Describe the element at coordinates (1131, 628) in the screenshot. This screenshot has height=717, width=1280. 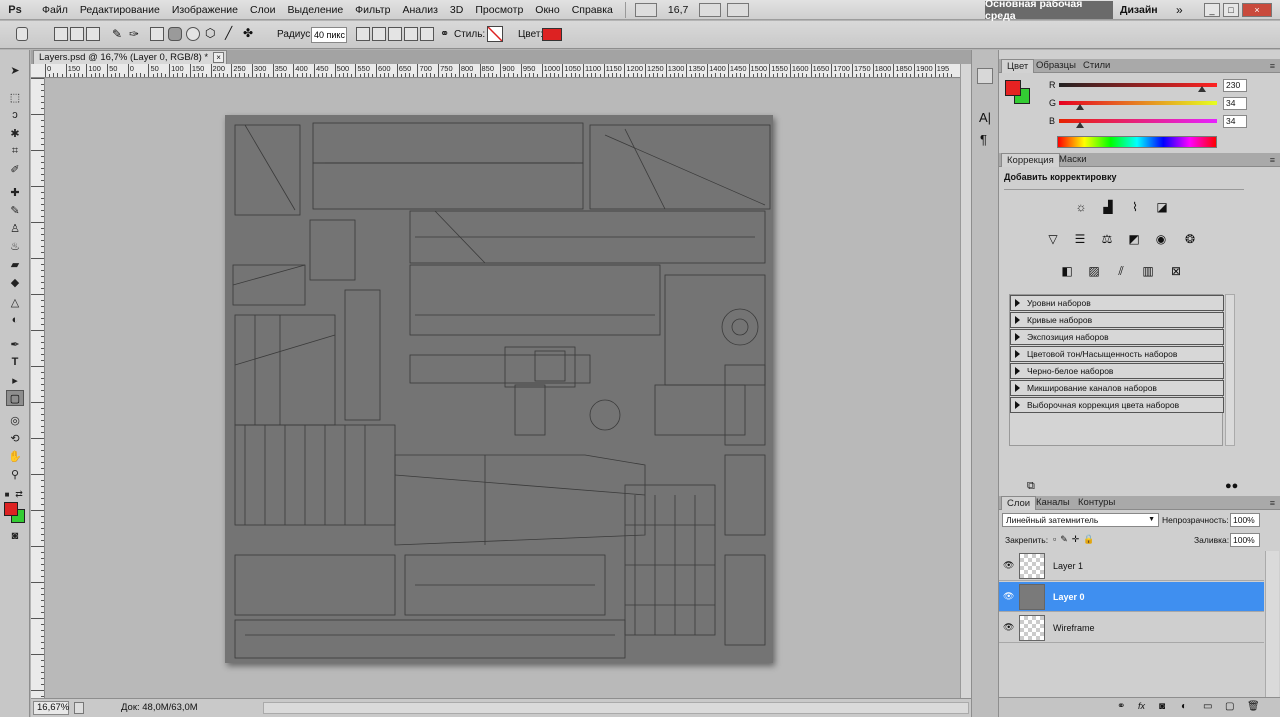
I see `layer-row: 👁 Wireframe` at that location.